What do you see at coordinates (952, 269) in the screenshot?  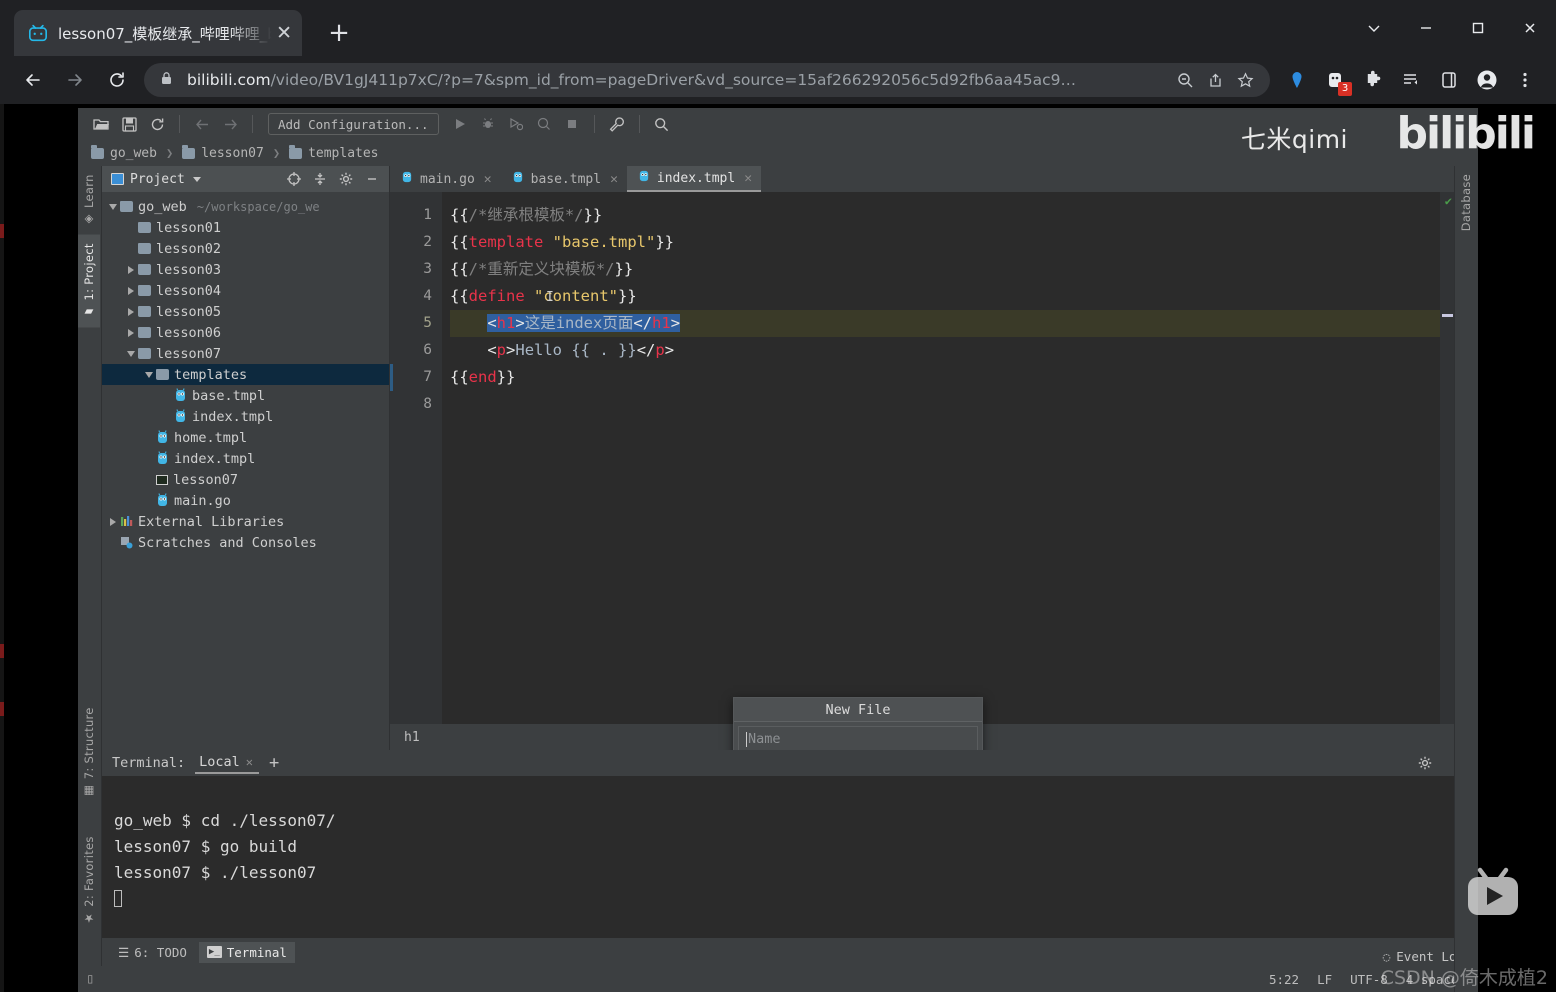 I see `code-line: {{/*重新定义块模板*/}}` at bounding box center [952, 269].